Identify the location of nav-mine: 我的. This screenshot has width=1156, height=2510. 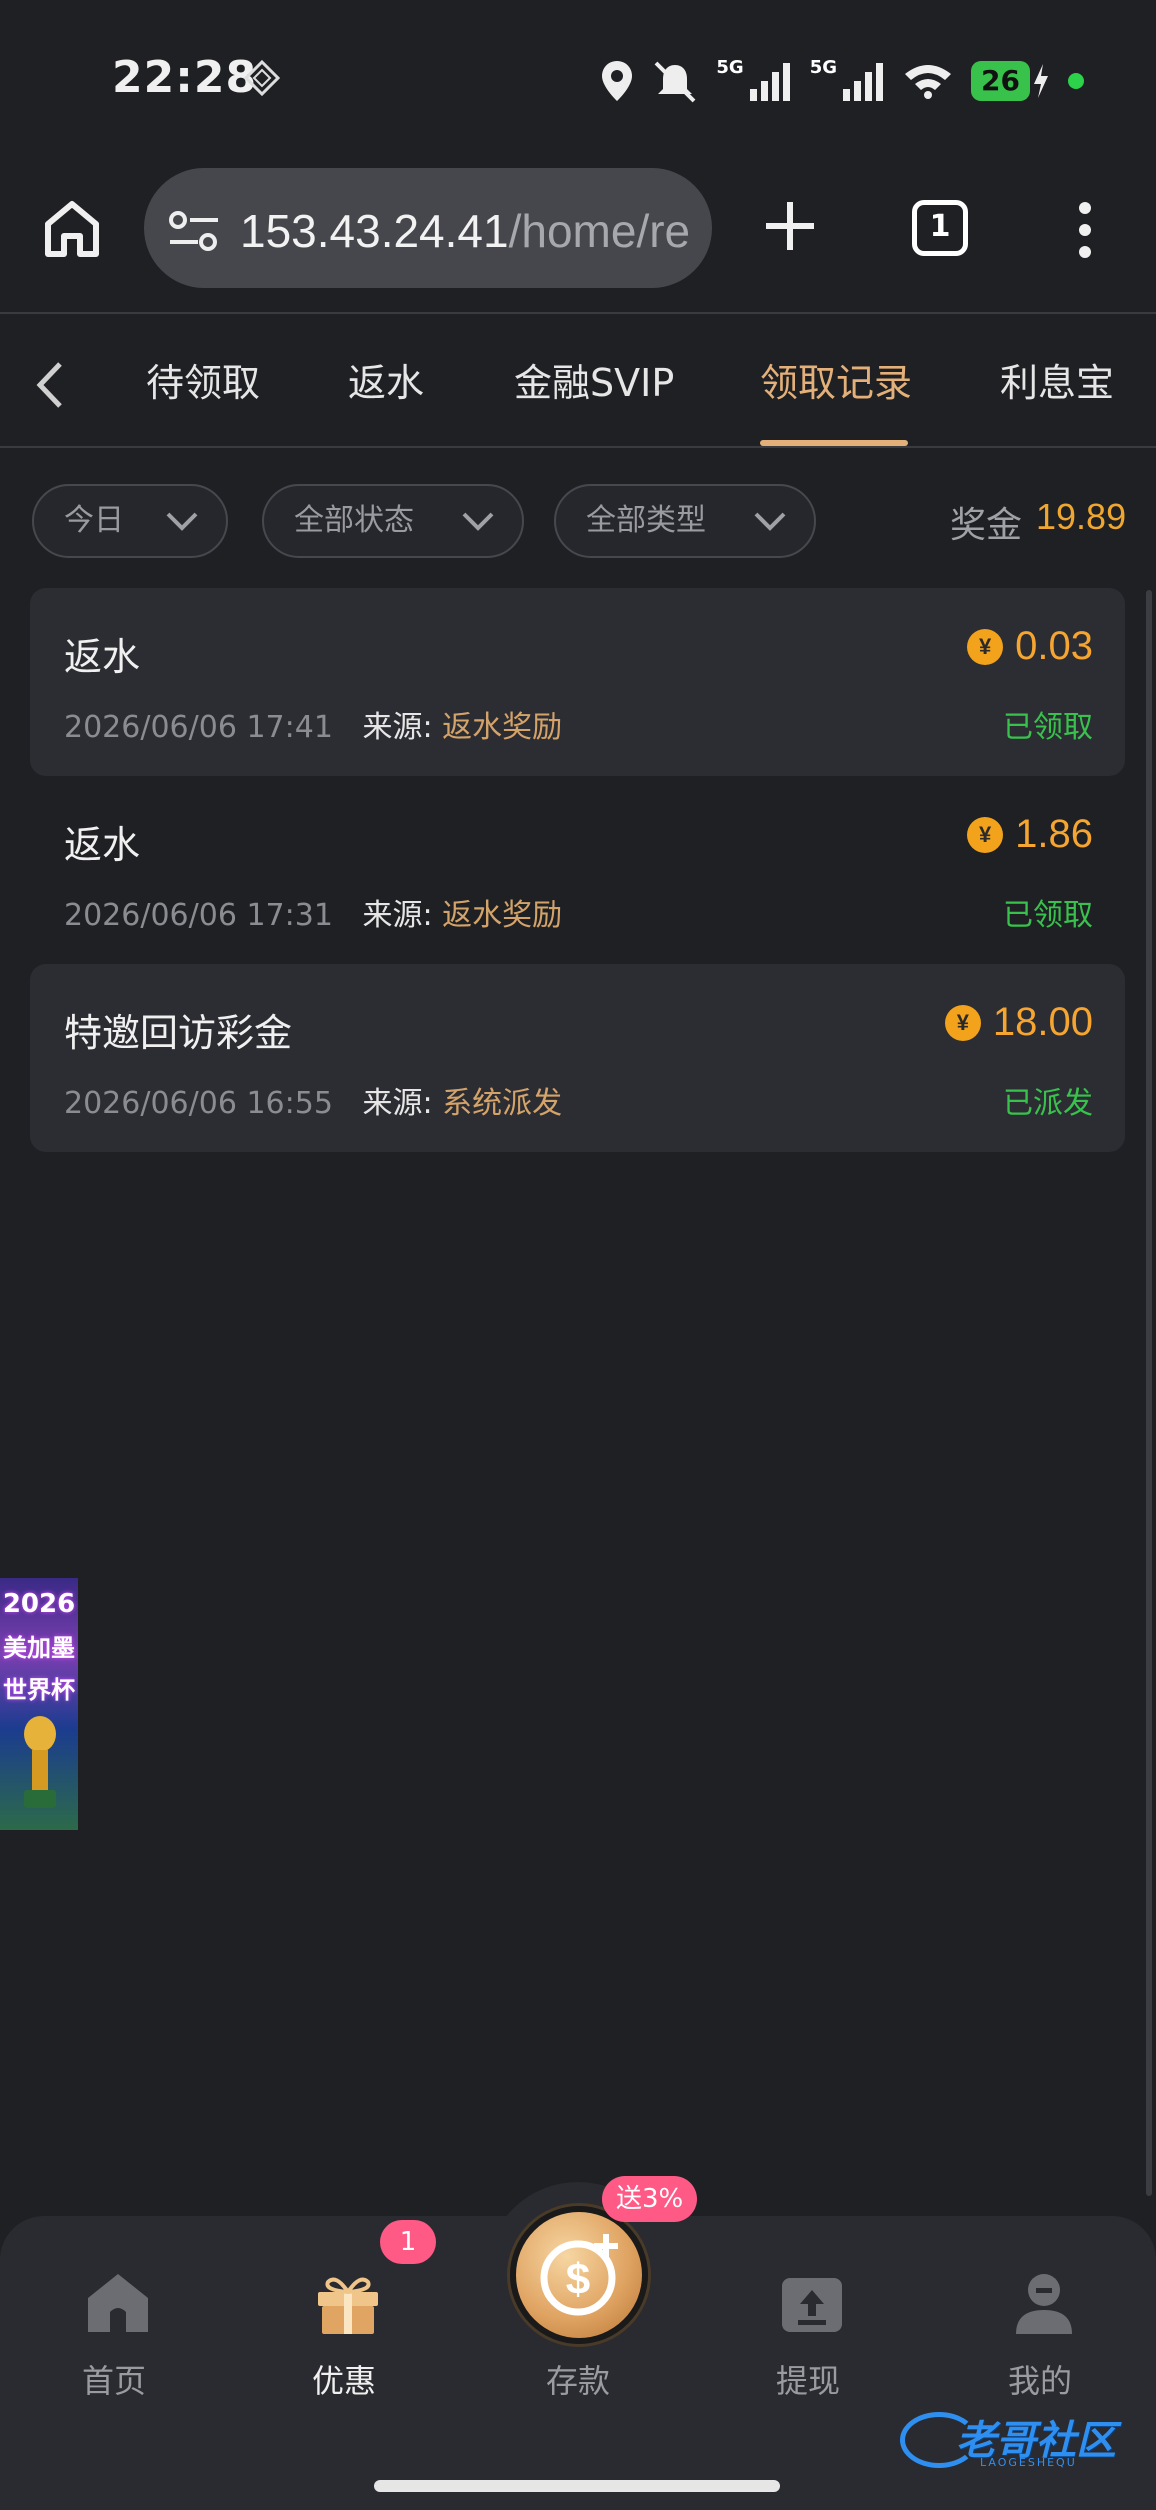
(1040, 2316).